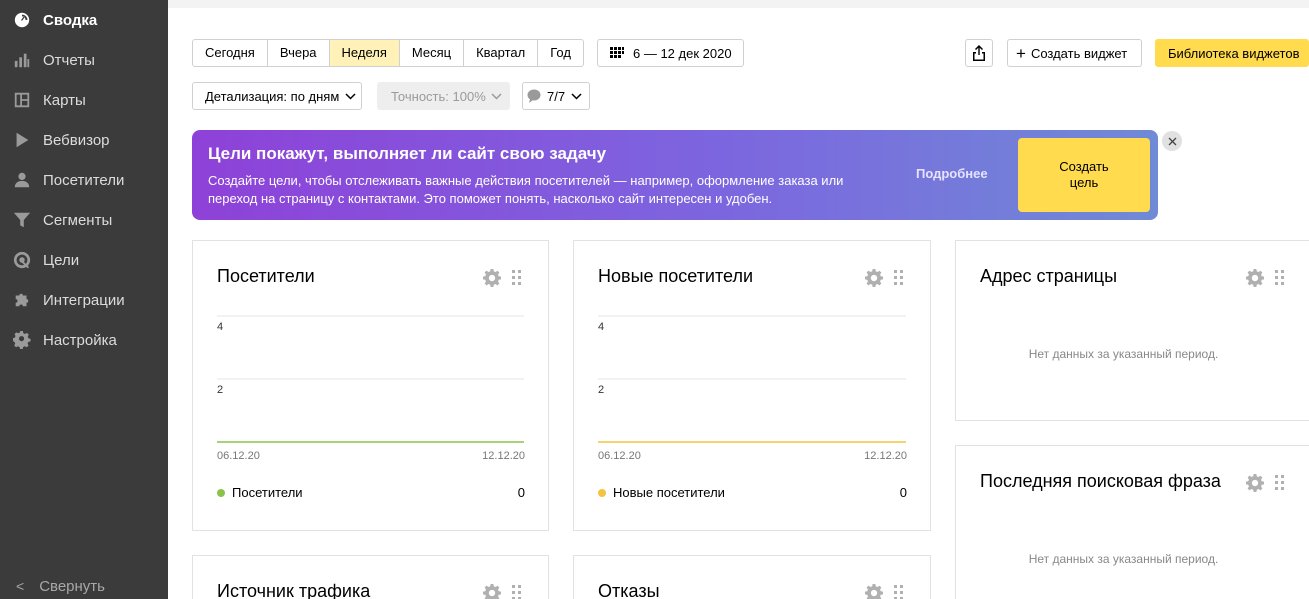 This screenshot has height=599, width=1309. I want to click on no-data-message: Нет данных за указанный период., so click(1123, 559).